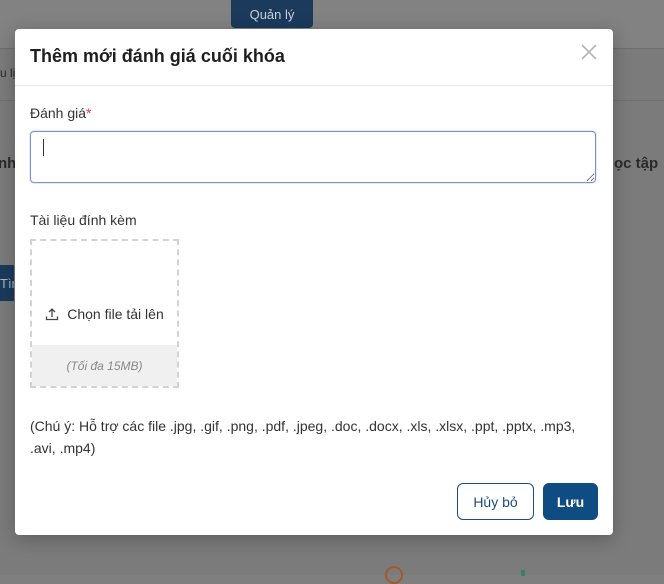  I want to click on background-search-button-label: Tìn, so click(7, 283).